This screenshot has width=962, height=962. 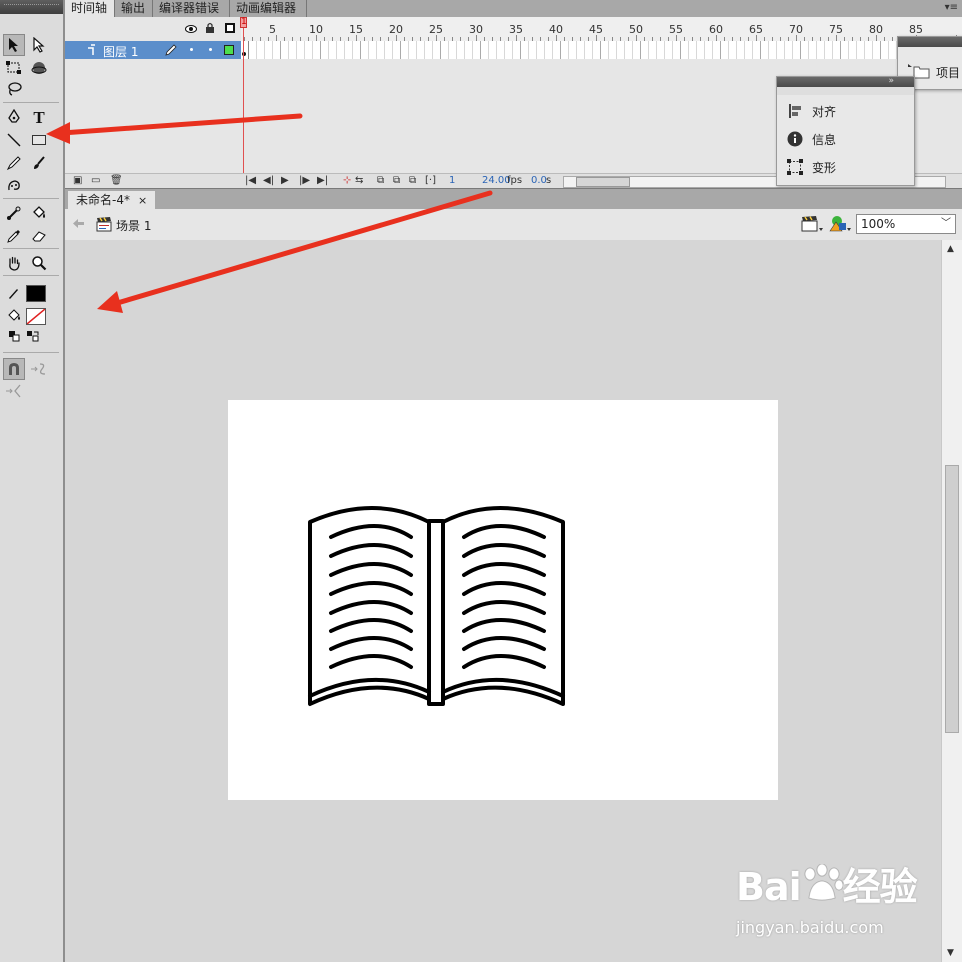 I want to click on go-to-last-frame-icon: ▶|, so click(x=322, y=180).